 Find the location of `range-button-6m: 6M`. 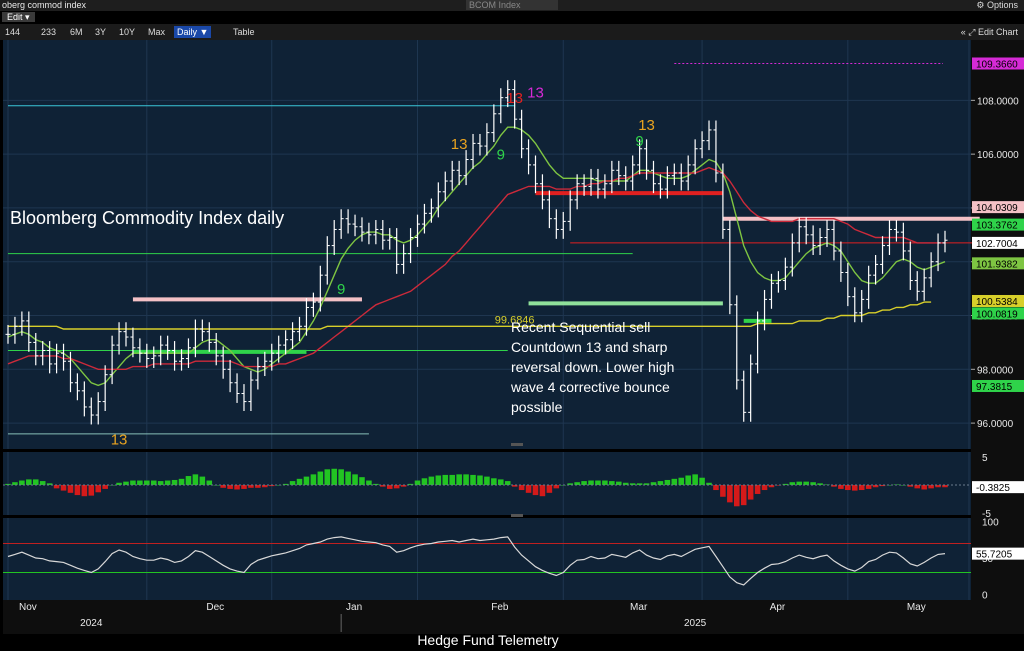

range-button-6m: 6M is located at coordinates (76, 32).